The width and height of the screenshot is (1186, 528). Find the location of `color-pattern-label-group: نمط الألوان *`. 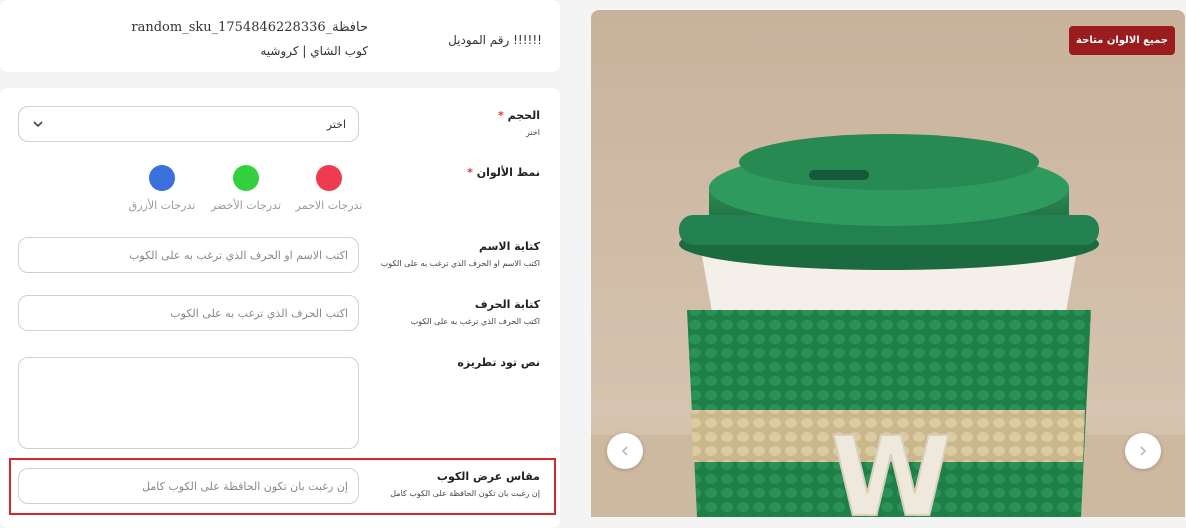

color-pattern-label-group: نمط الألوان * is located at coordinates (460, 172).